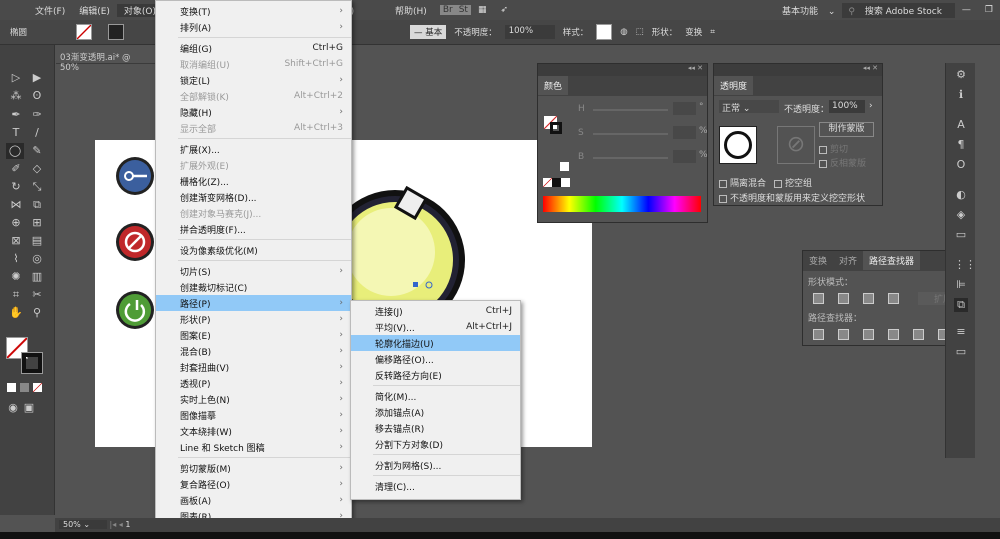  What do you see at coordinates (565, 182) in the screenshot?
I see `white-swatch` at bounding box center [565, 182].